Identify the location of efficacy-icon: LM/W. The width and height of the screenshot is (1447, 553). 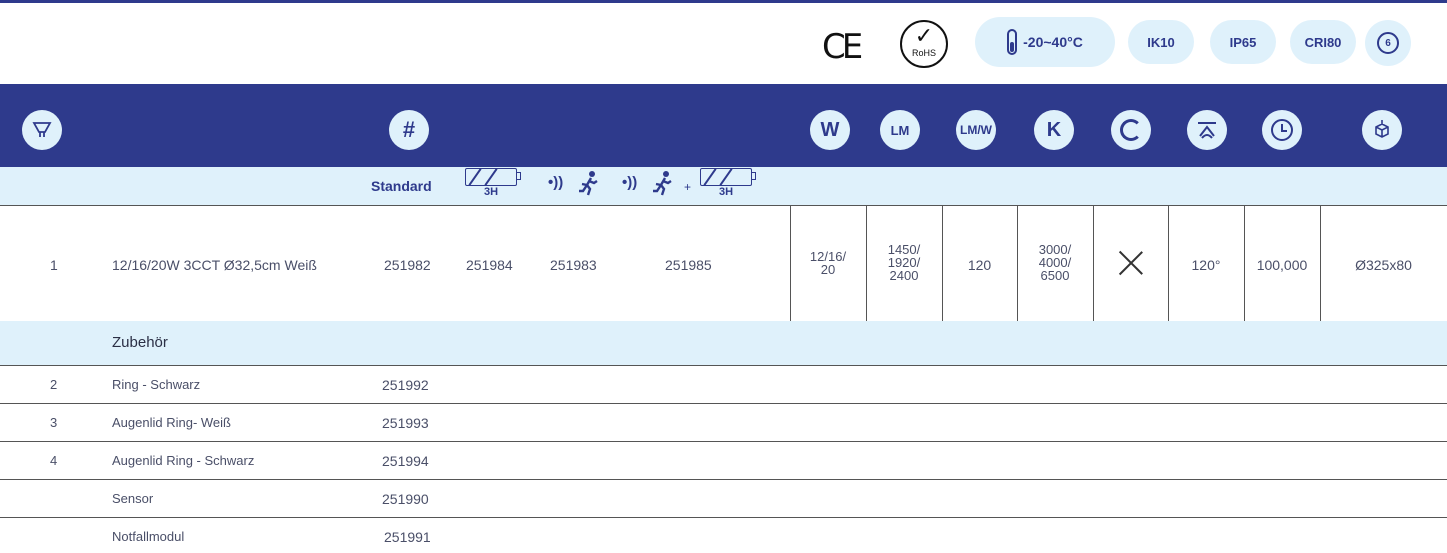
(976, 130).